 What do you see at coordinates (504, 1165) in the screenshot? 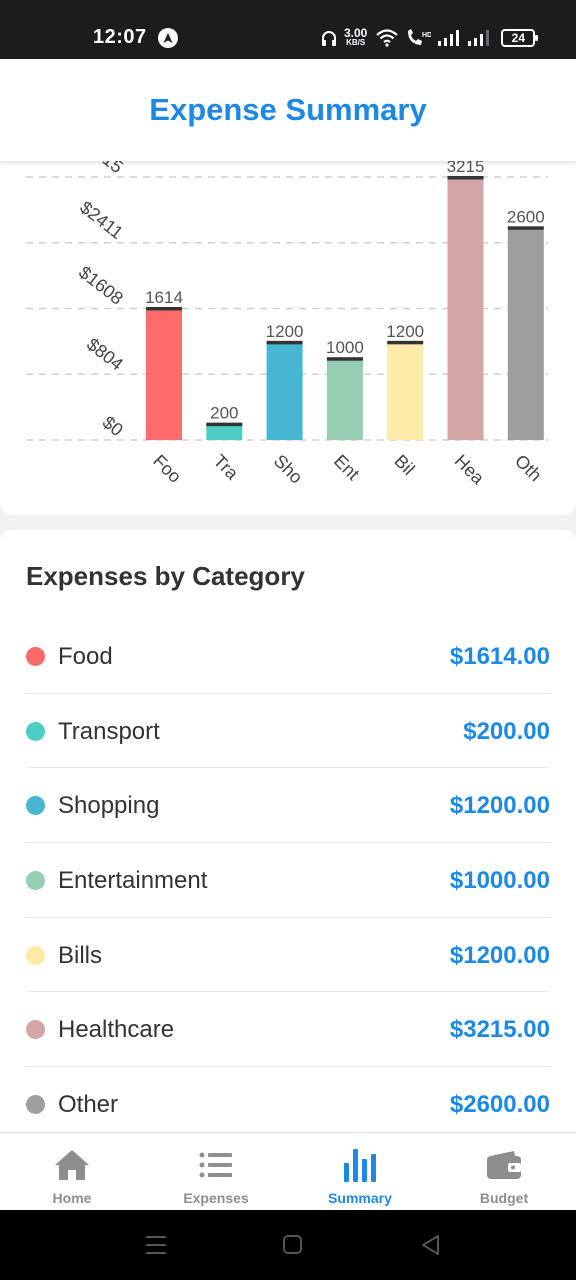
I see `wallet-icon` at bounding box center [504, 1165].